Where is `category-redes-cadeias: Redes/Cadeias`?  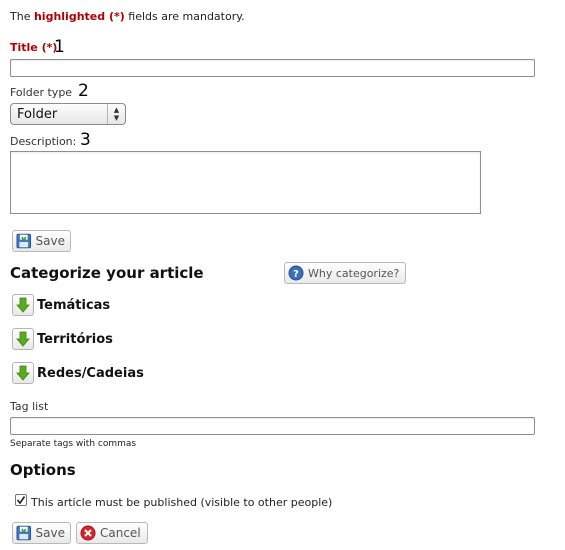 category-redes-cadeias: Redes/Cadeias is located at coordinates (78, 373).